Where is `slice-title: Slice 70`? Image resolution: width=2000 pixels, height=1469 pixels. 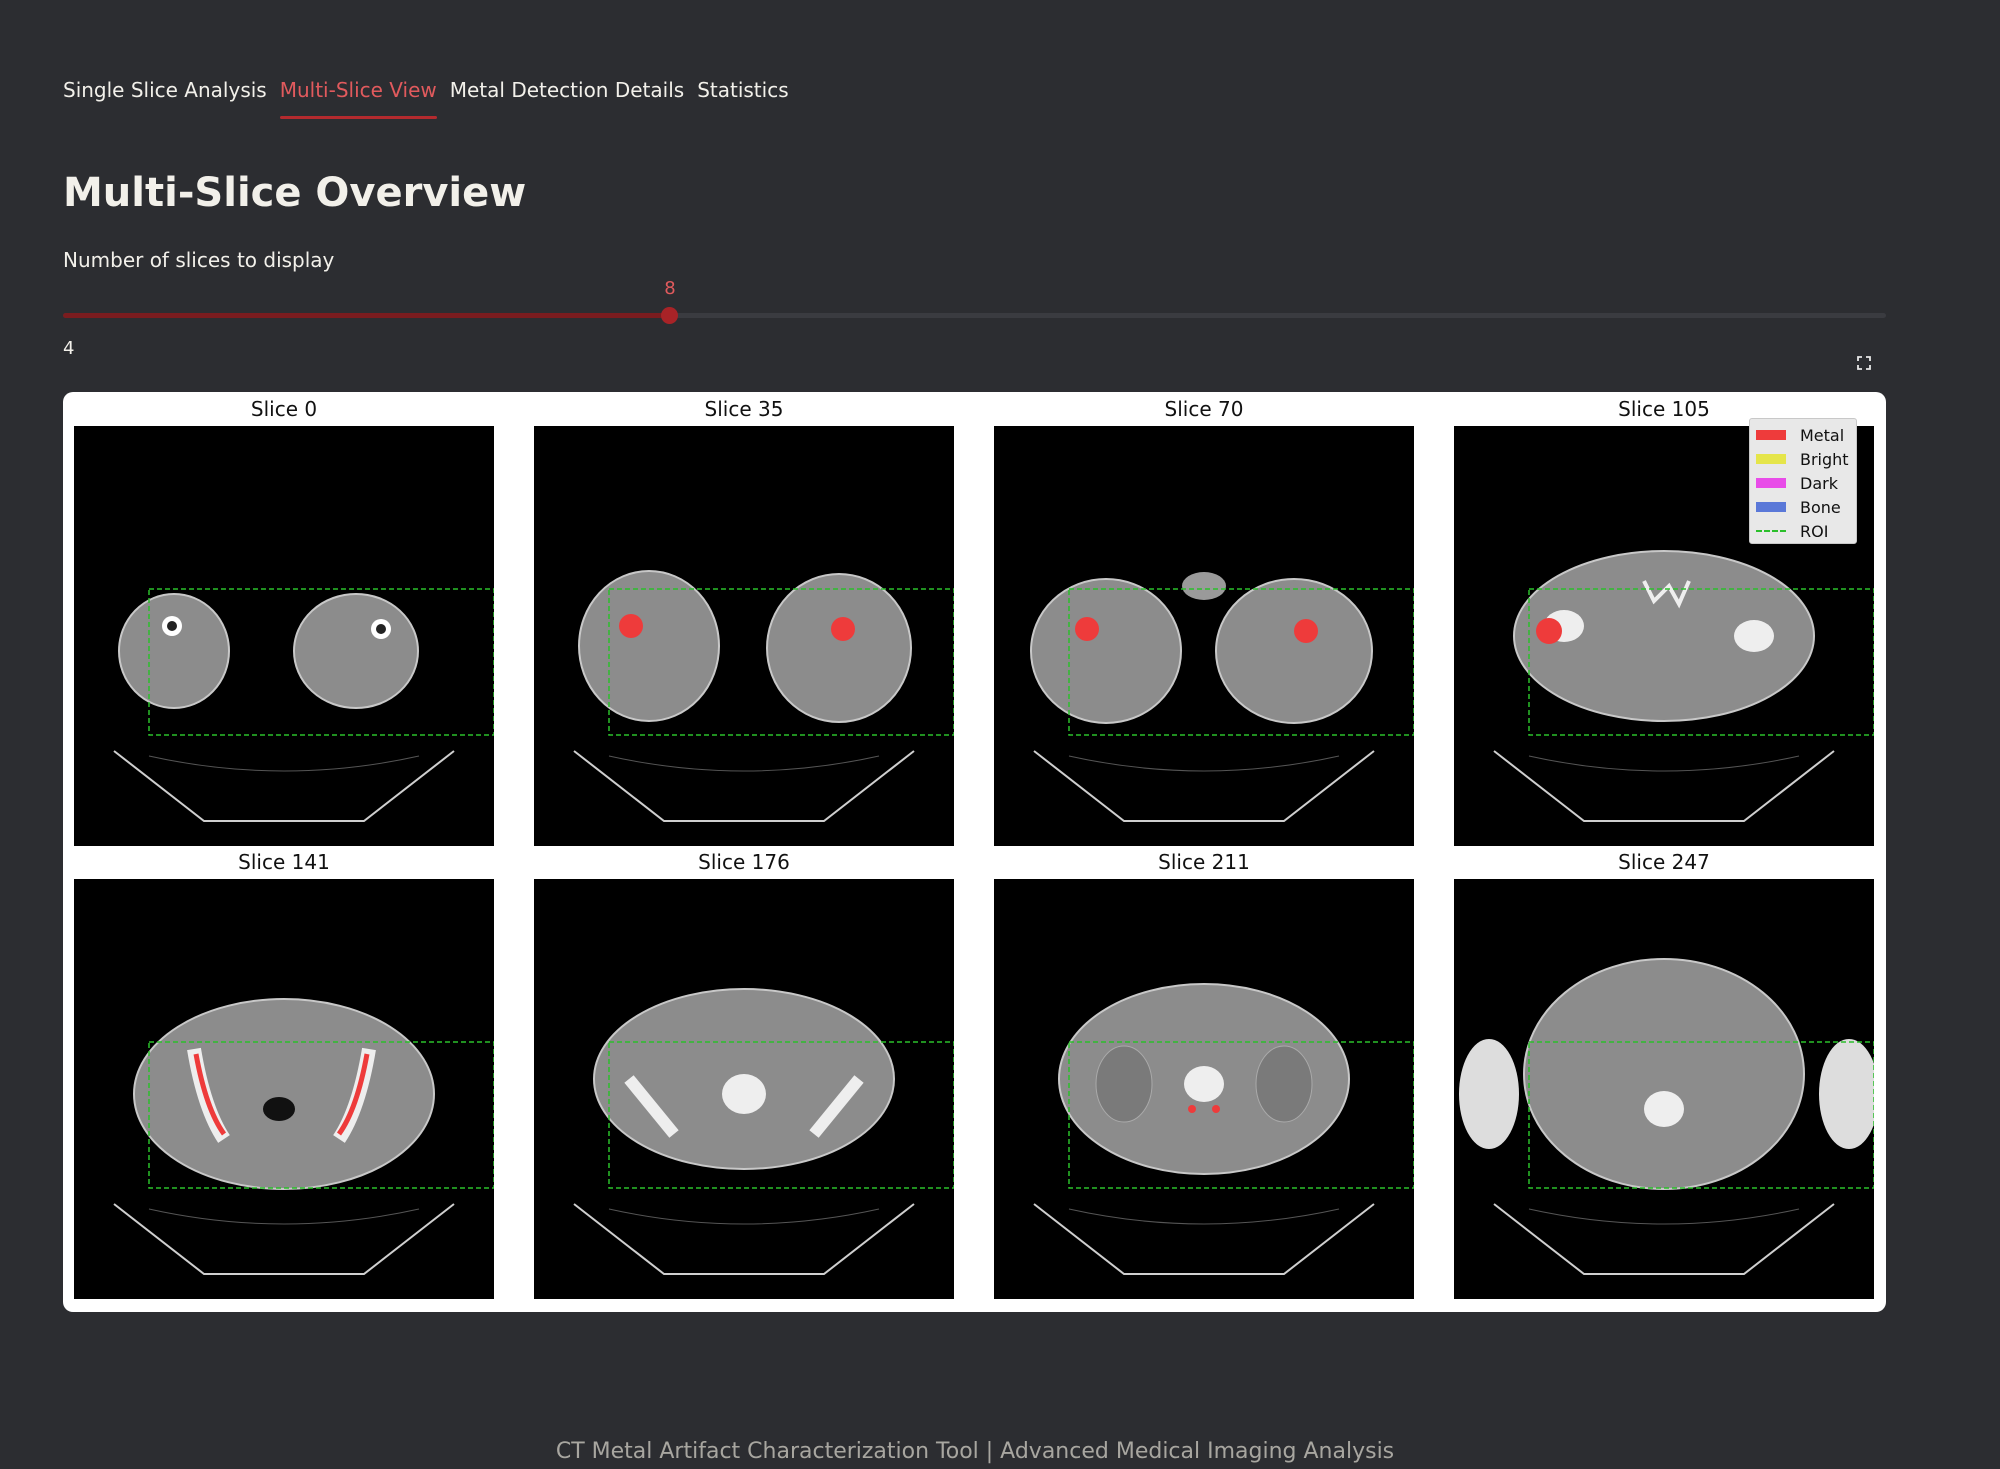
slice-title: Slice 70 is located at coordinates (1204, 409).